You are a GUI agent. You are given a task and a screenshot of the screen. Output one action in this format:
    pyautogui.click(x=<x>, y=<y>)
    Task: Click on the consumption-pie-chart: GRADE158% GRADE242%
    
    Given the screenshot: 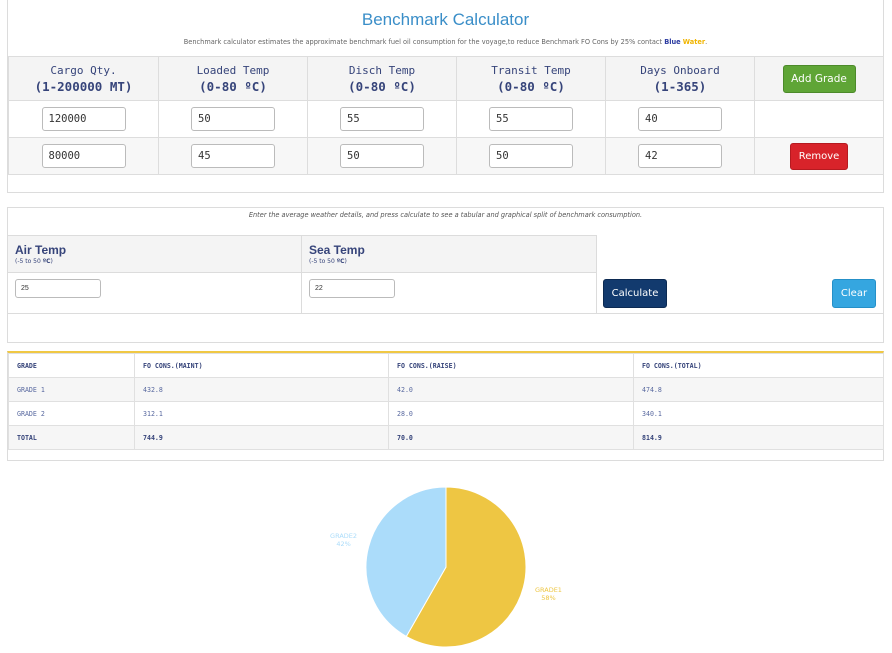 What is the action you would take?
    pyautogui.click(x=446, y=567)
    